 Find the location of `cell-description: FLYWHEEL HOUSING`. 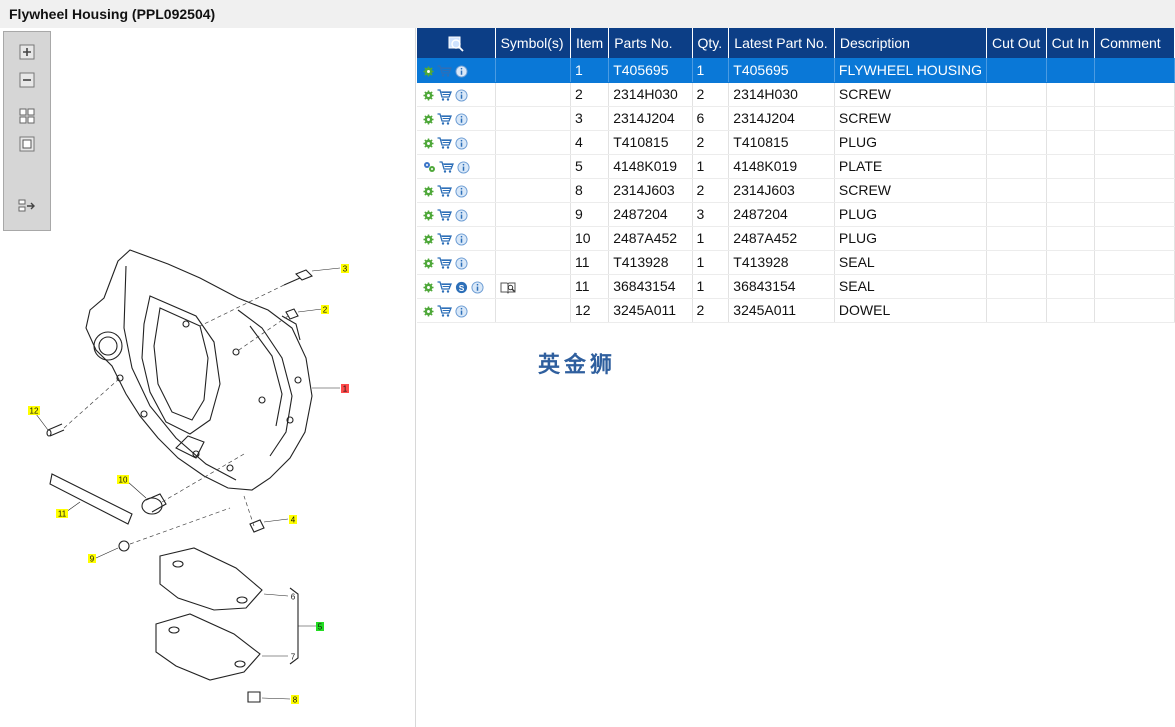

cell-description: FLYWHEEL HOUSING is located at coordinates (911, 70).